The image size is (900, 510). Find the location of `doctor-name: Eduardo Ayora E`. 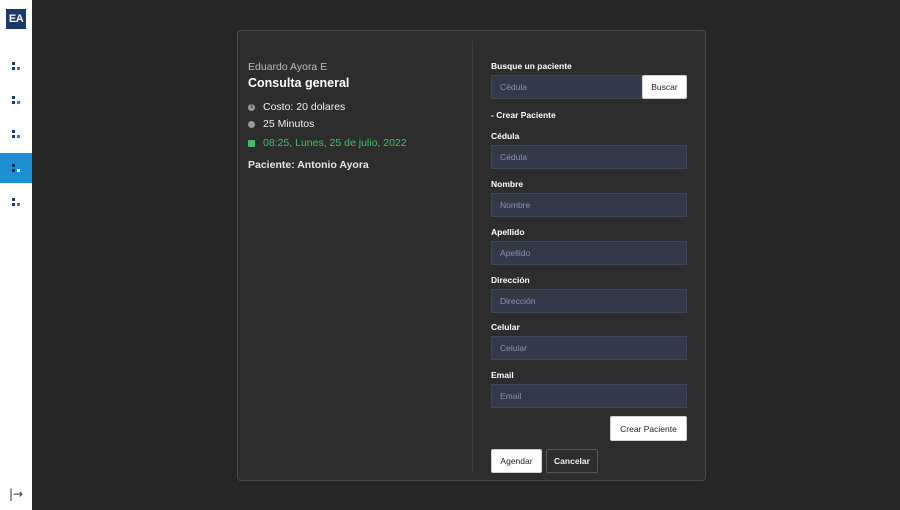

doctor-name: Eduardo Ayora E is located at coordinates (288, 67).